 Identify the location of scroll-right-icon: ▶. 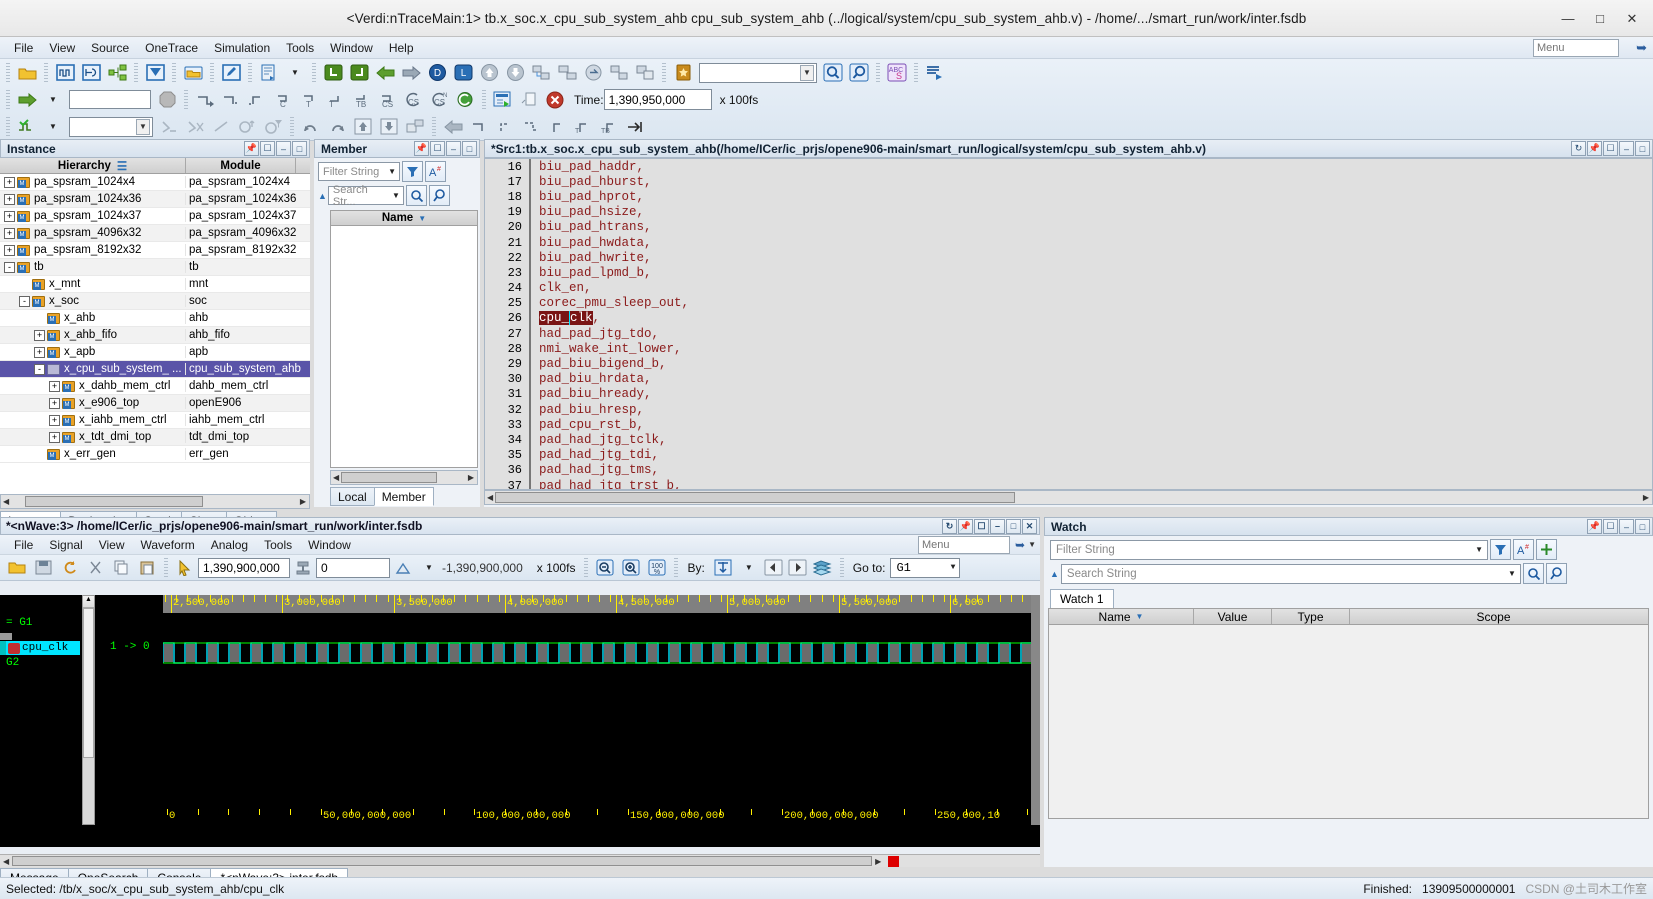
(471, 477).